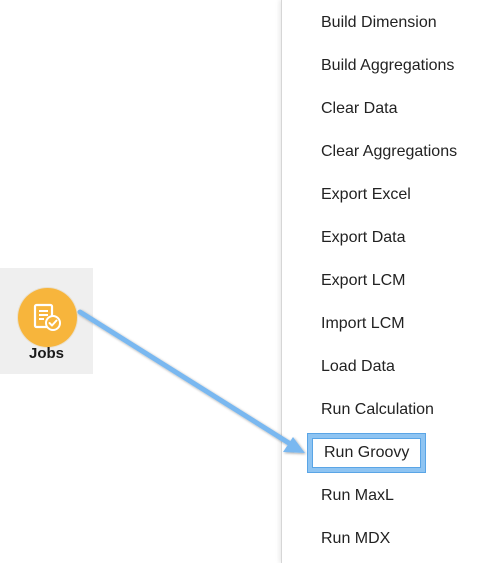 Image resolution: width=503 pixels, height=563 pixels. I want to click on menu-item-export-lcm: Export LCM, so click(363, 281).